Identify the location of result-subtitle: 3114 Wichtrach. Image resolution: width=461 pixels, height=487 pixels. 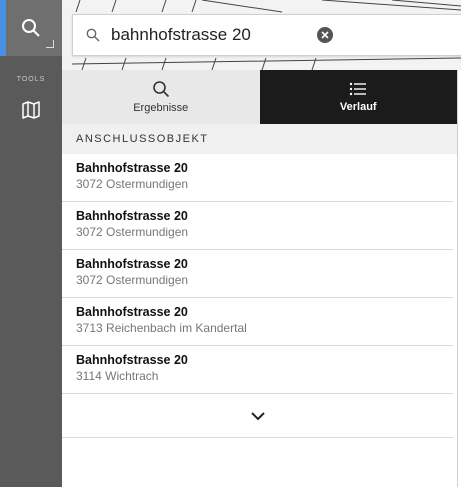
(117, 376).